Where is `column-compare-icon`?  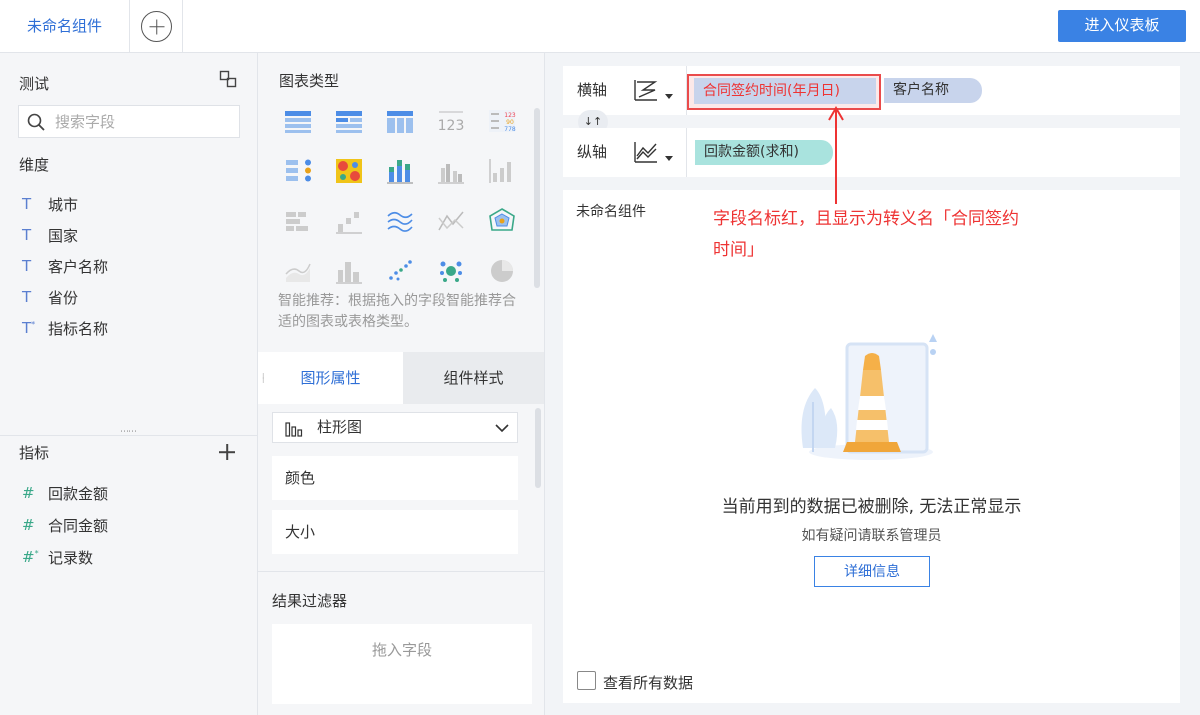 column-compare-icon is located at coordinates (349, 271).